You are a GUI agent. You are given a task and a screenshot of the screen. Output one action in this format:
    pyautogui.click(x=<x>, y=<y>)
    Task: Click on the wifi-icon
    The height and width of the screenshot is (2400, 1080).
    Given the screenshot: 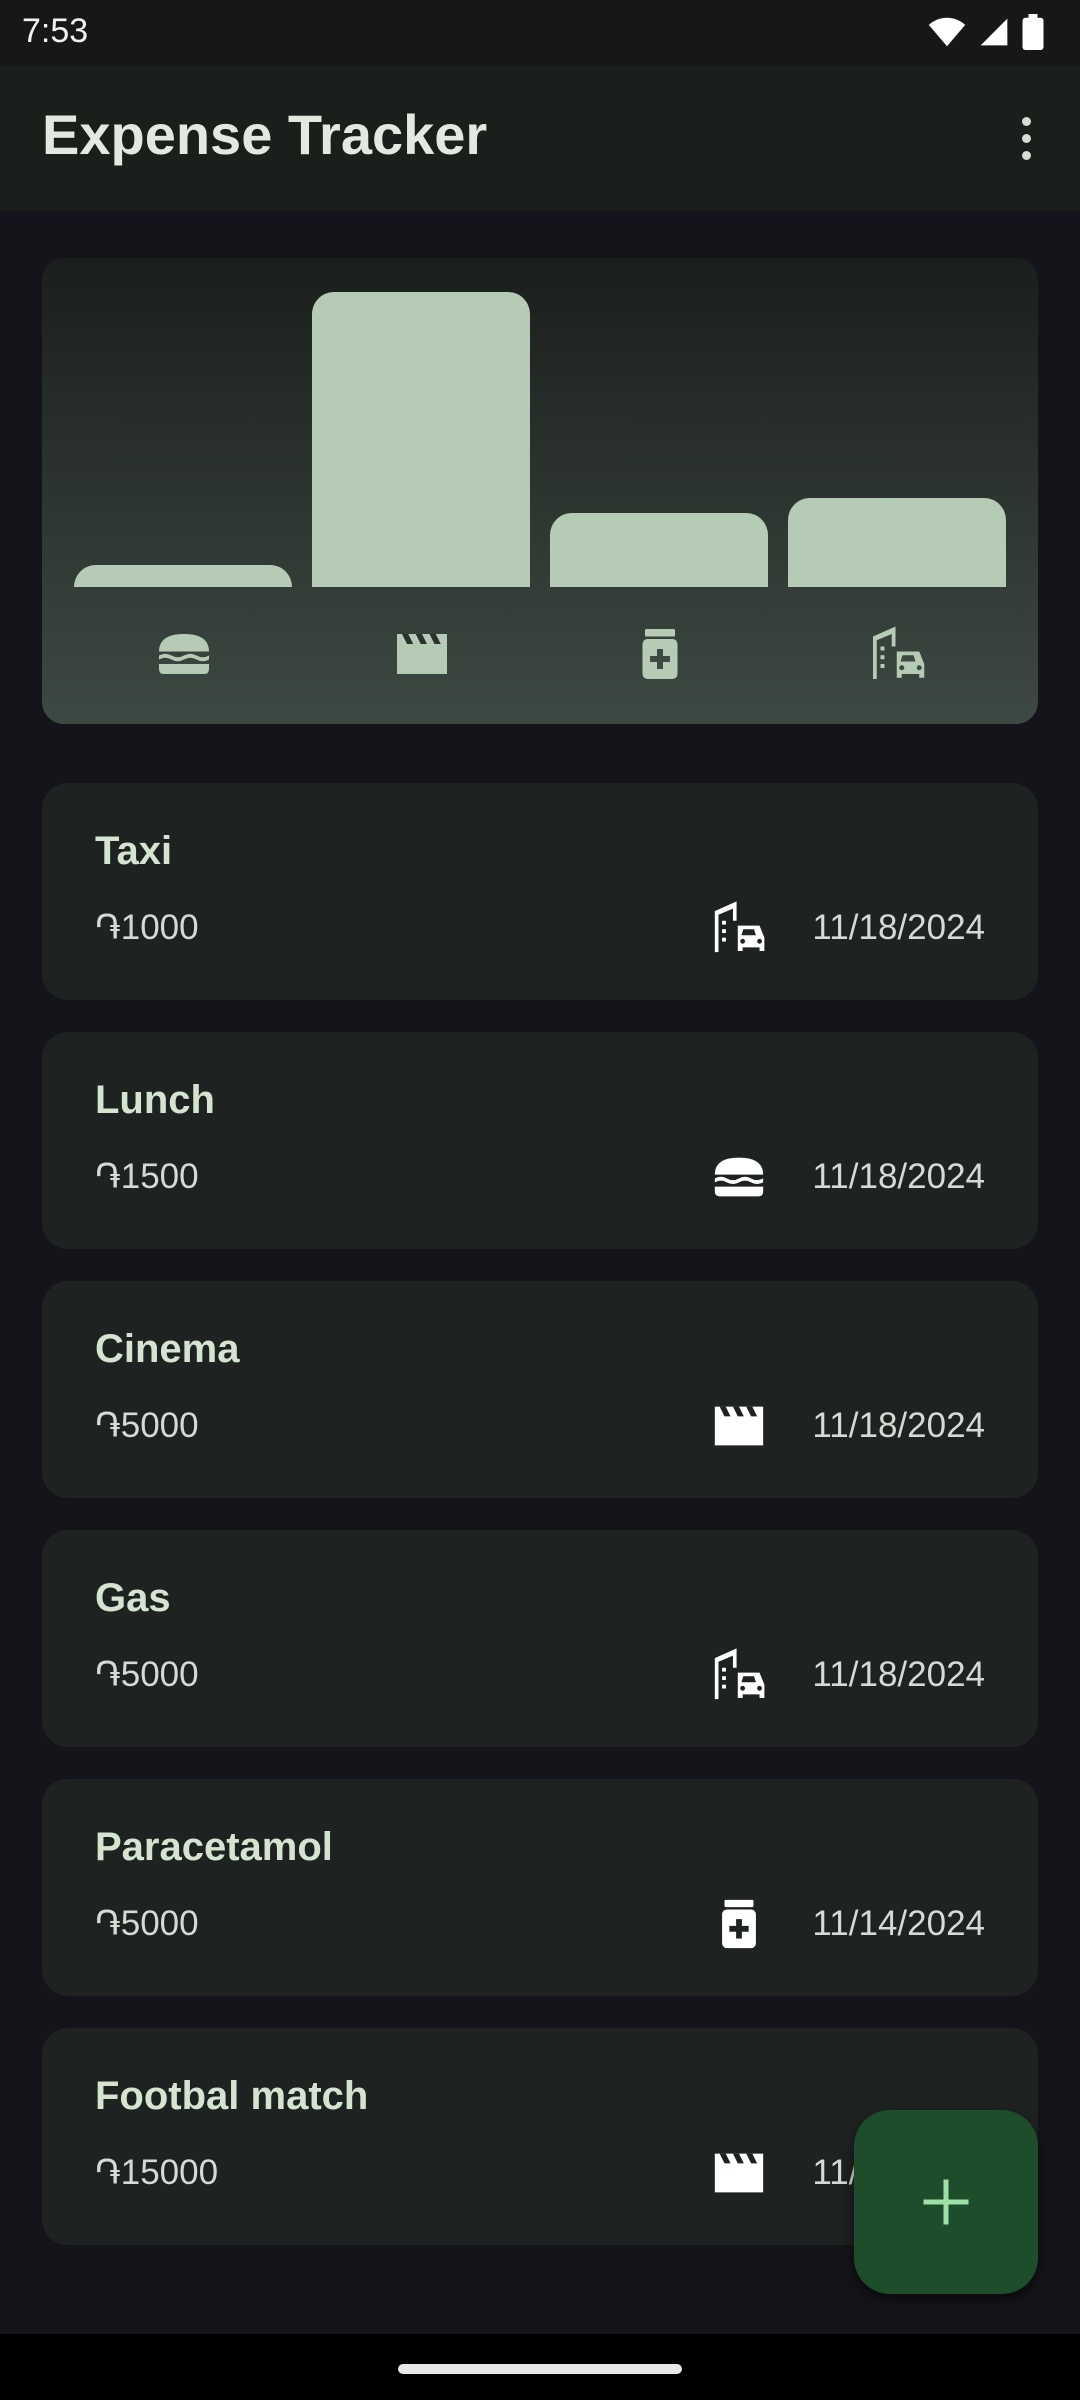 What is the action you would take?
    pyautogui.click(x=947, y=32)
    